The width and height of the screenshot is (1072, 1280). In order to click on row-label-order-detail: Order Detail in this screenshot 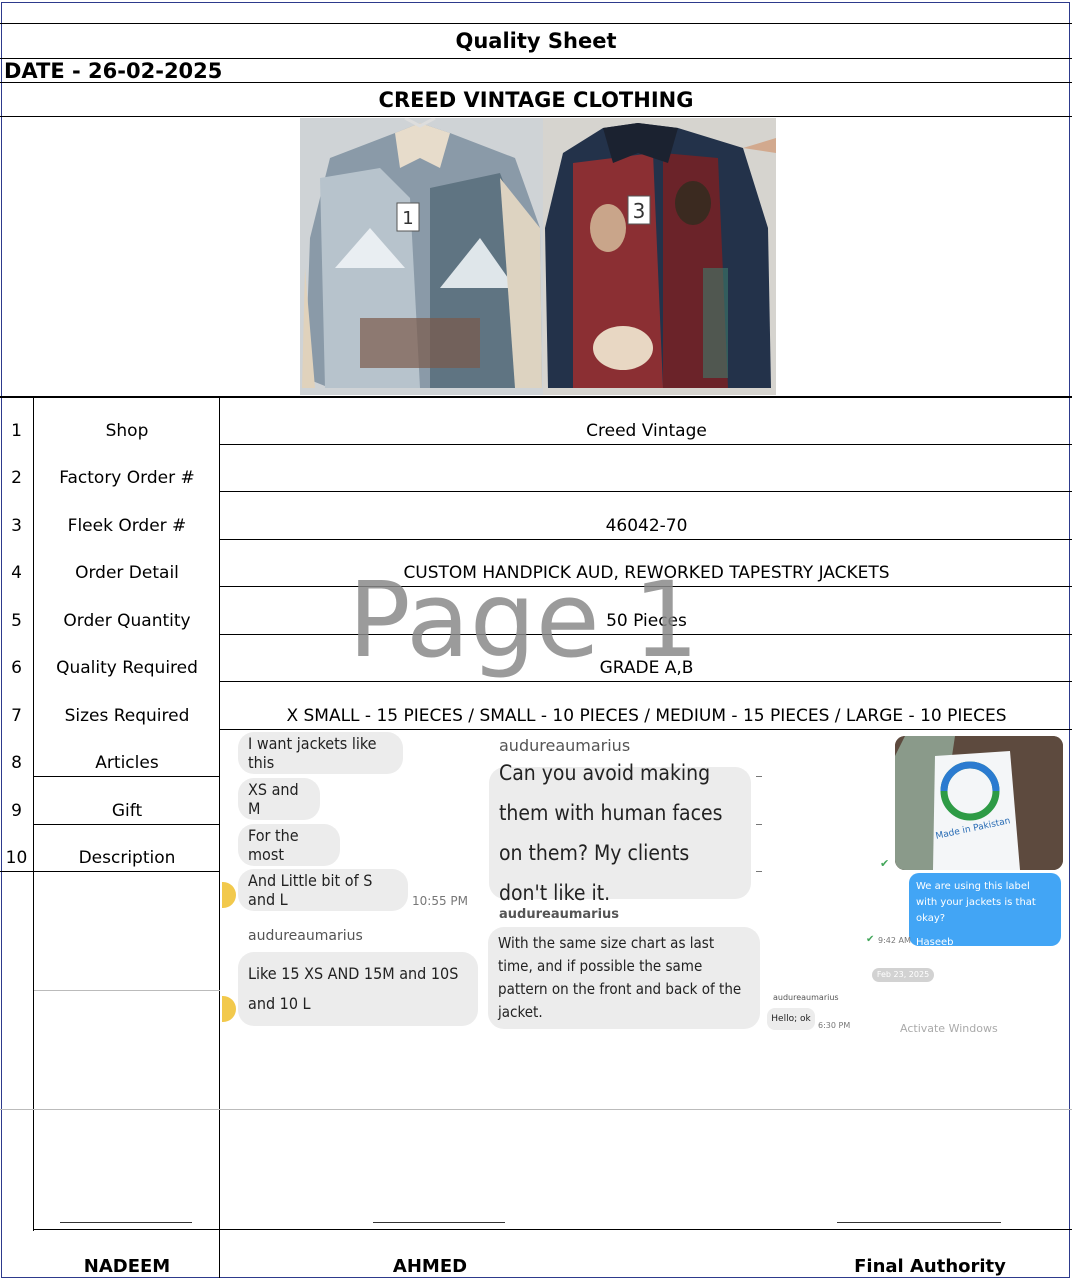, I will do `click(127, 573)`.